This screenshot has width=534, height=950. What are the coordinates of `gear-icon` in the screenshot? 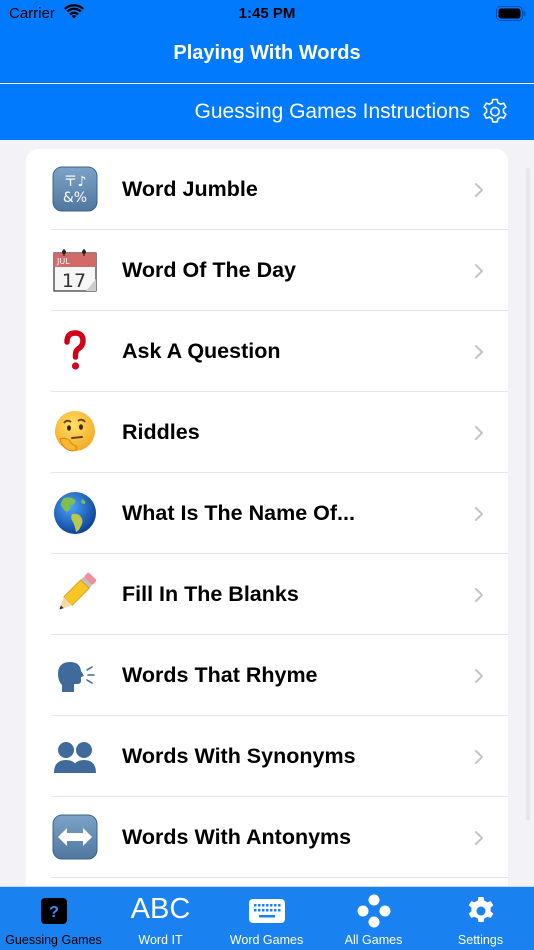 It's located at (481, 911).